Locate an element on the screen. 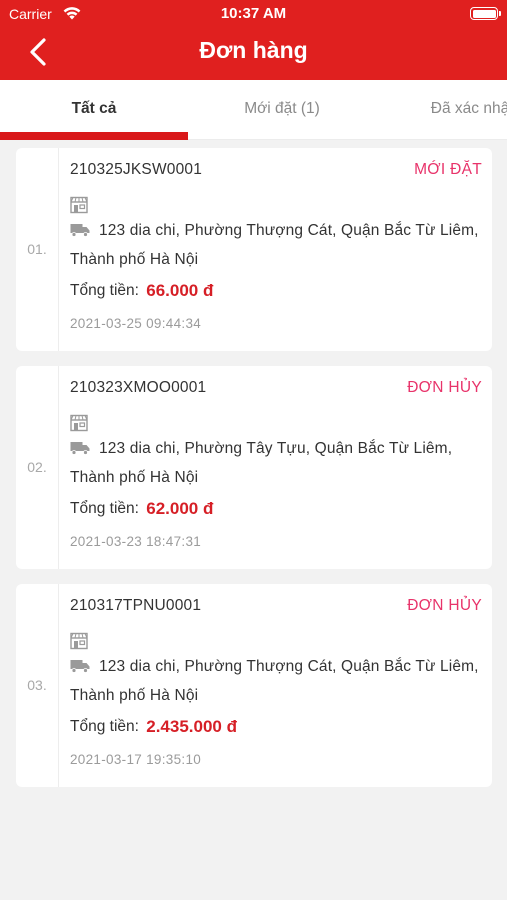  tab-new-orders: Mới đặt (1) is located at coordinates (282, 109).